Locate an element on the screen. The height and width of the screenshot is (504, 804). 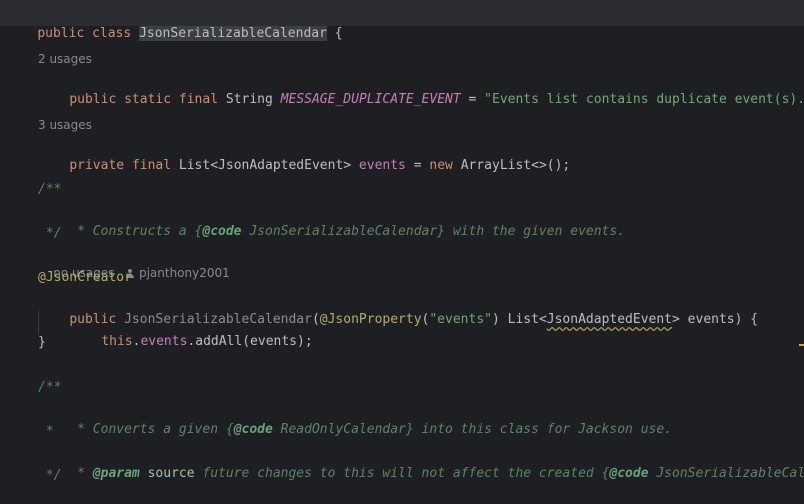
doc-brace: { is located at coordinates (229, 429).